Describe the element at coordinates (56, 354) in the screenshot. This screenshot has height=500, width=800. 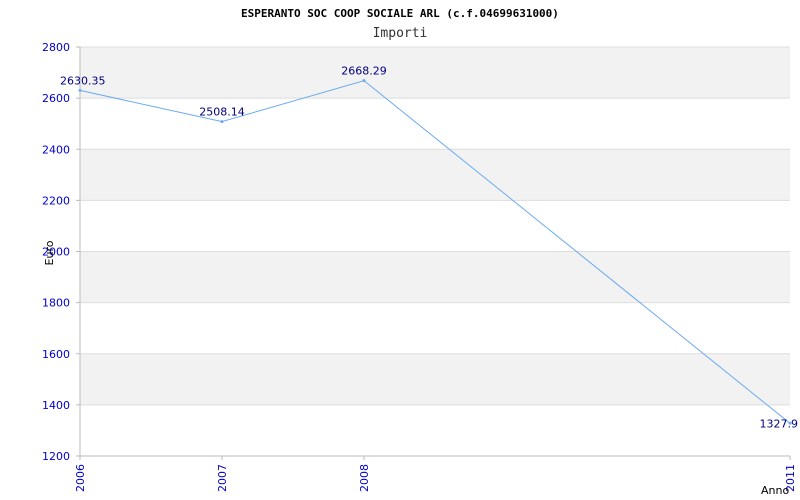
I see `y-tick-label: 1600` at that location.